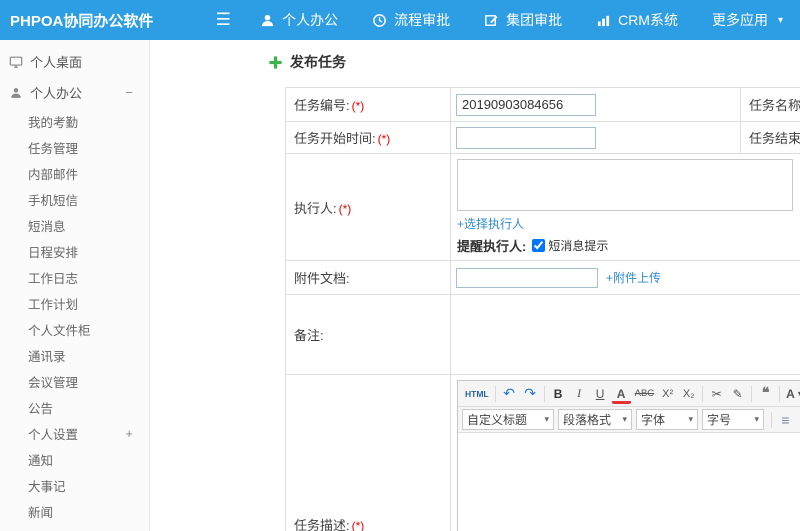  What do you see at coordinates (74, 121) in the screenshot?
I see `sidebar-item-attendance: 我的考勤` at bounding box center [74, 121].